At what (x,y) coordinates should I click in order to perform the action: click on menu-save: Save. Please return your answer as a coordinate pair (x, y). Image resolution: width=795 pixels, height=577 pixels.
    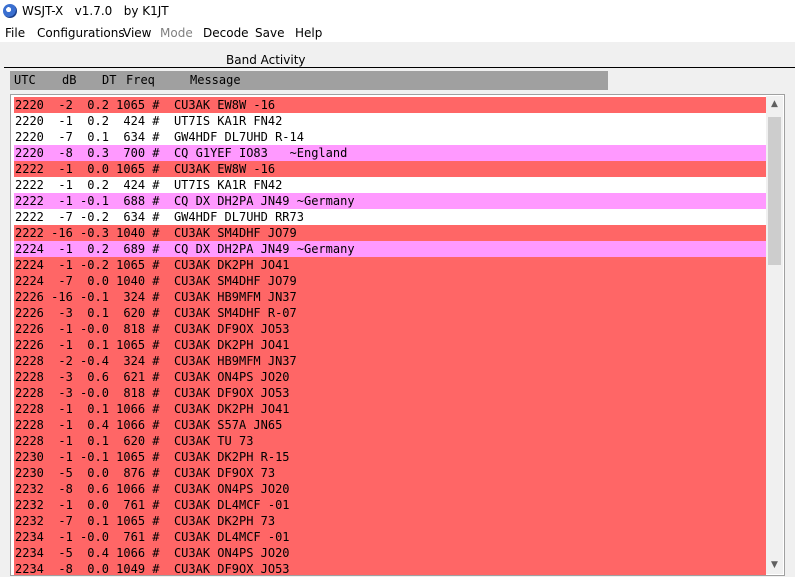
    Looking at the image, I should click on (269, 33).